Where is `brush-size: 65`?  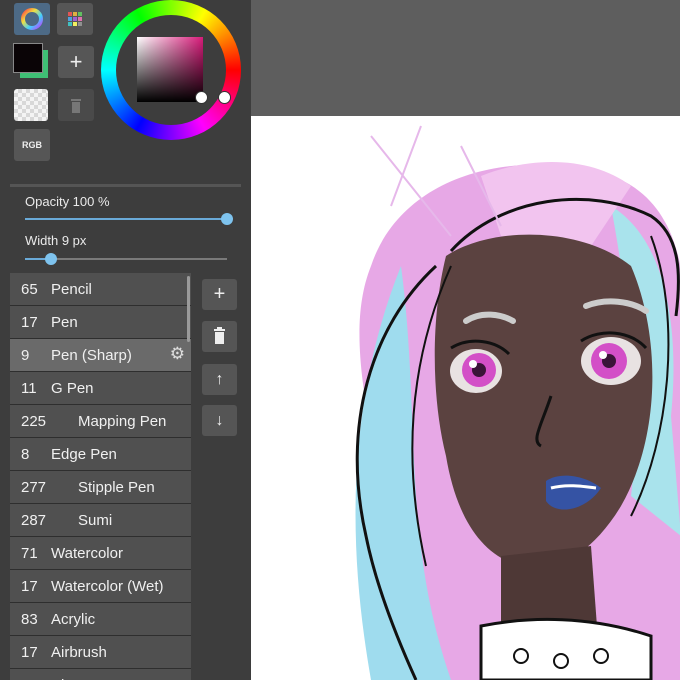
brush-size: 65 is located at coordinates (29, 289).